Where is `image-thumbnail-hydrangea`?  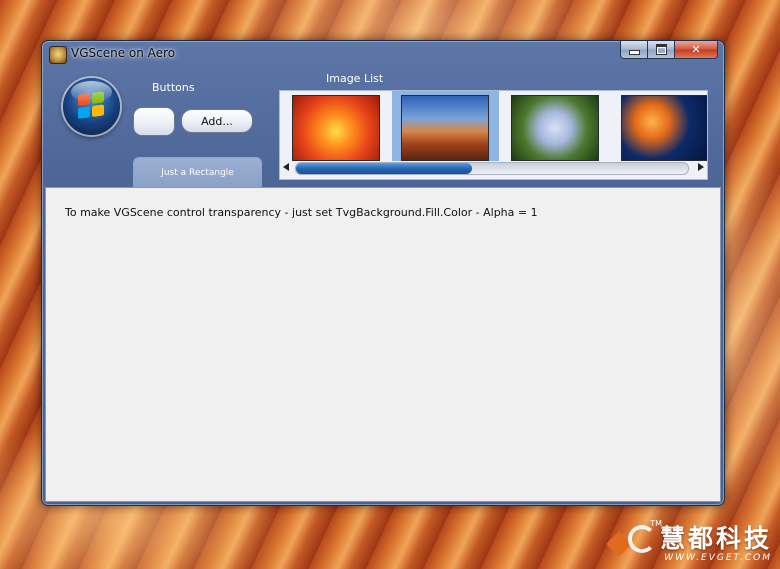
image-thumbnail-hydrangea is located at coordinates (555, 128).